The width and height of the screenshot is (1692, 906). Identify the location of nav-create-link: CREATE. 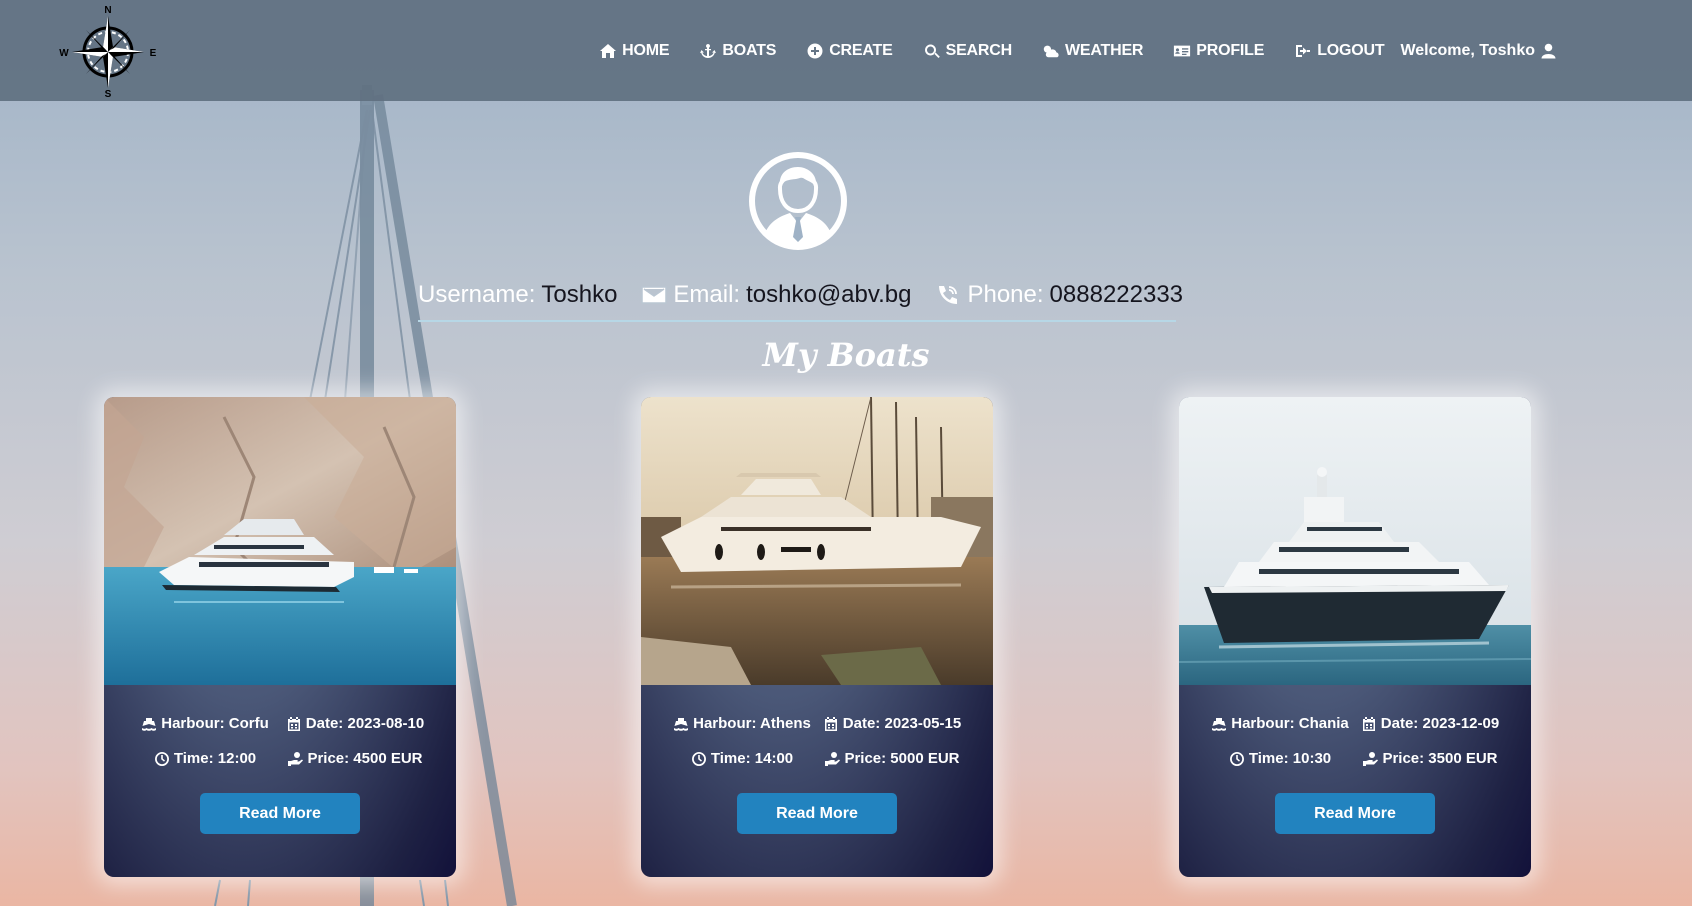
(849, 50).